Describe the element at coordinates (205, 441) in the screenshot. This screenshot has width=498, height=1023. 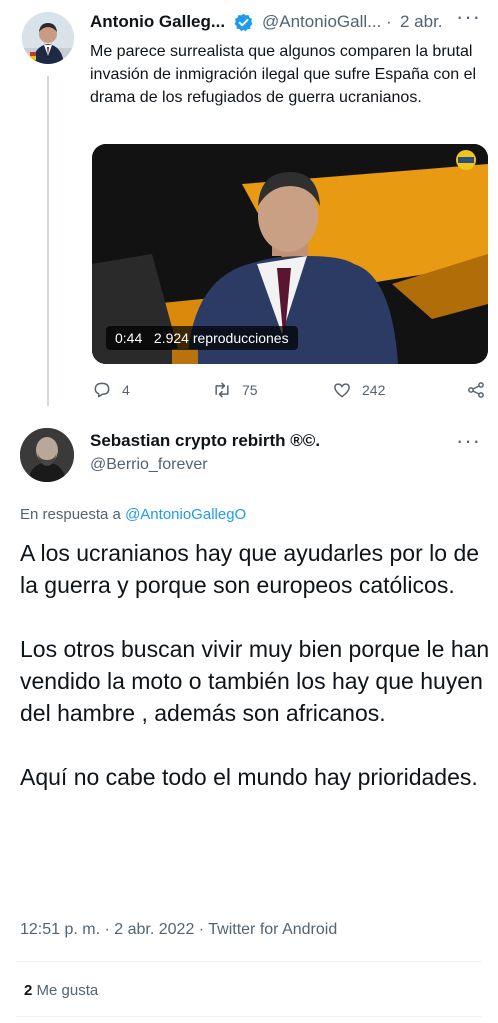
I see `author-name: Sebastian crypto rebirth ®©.` at that location.